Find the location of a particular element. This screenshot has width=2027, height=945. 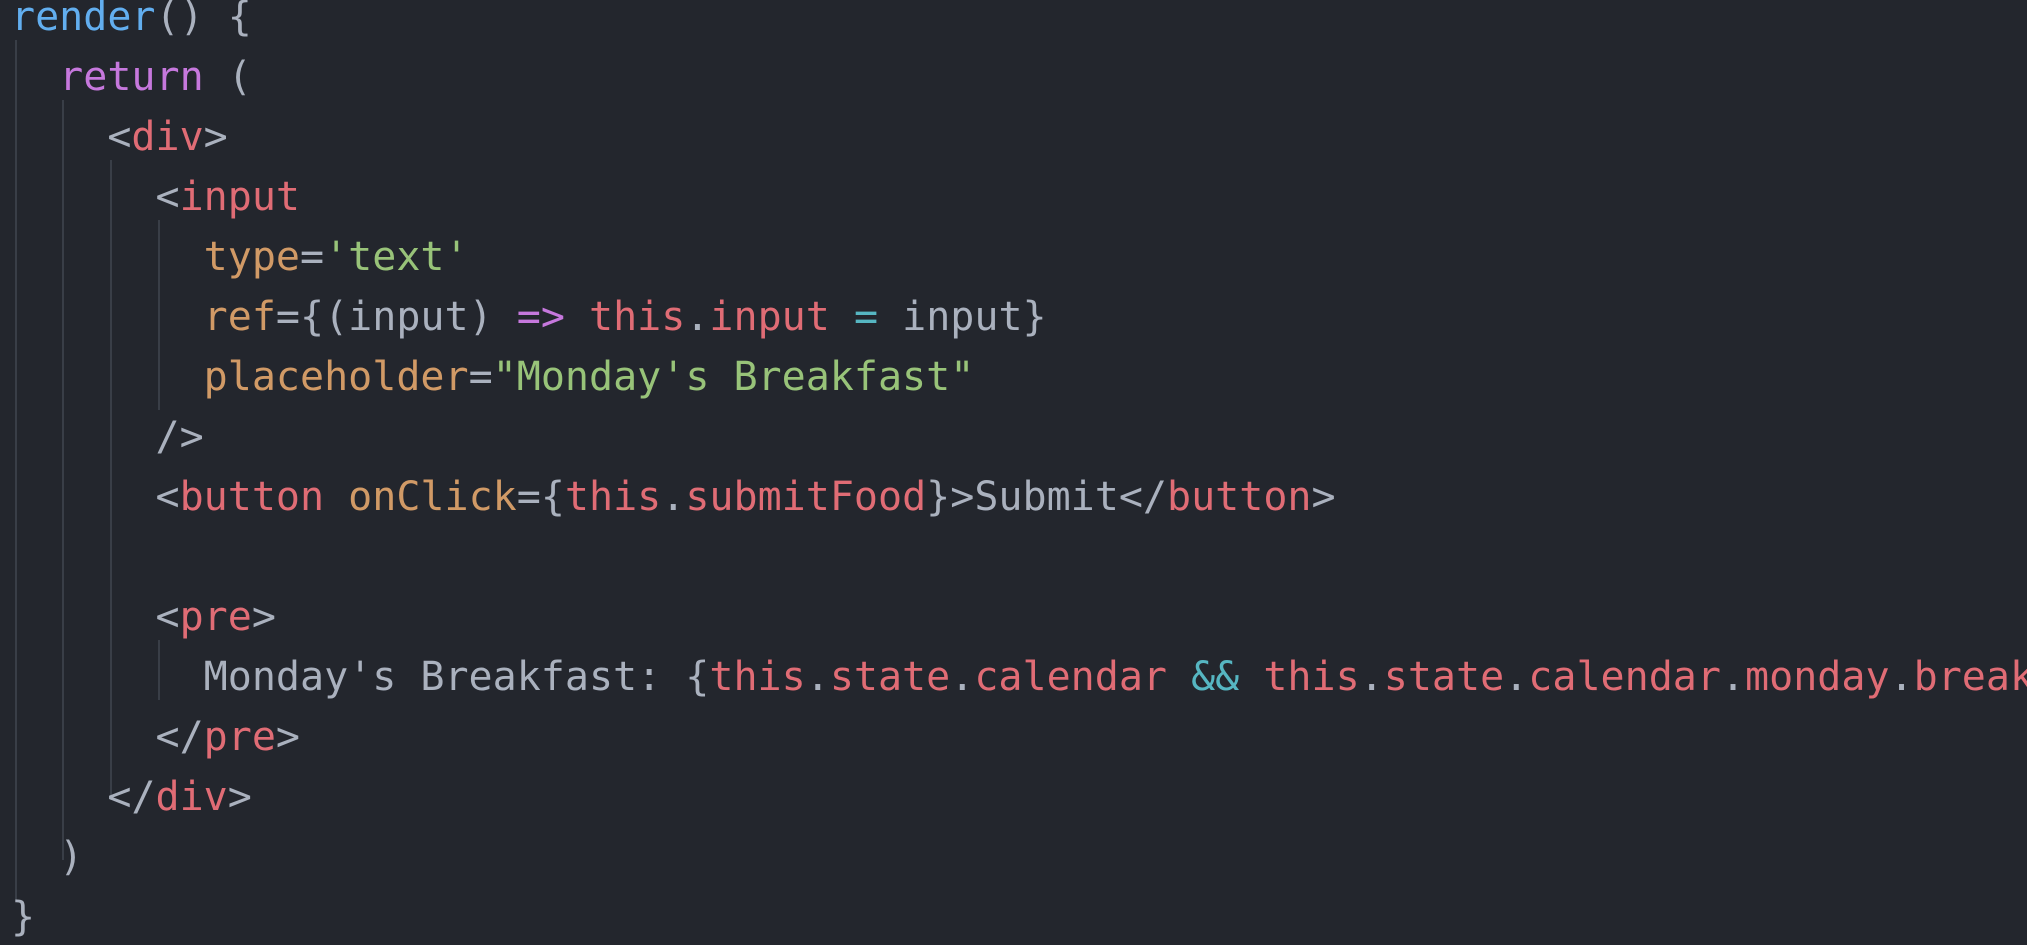

code-line: /> is located at coordinates (107, 437).